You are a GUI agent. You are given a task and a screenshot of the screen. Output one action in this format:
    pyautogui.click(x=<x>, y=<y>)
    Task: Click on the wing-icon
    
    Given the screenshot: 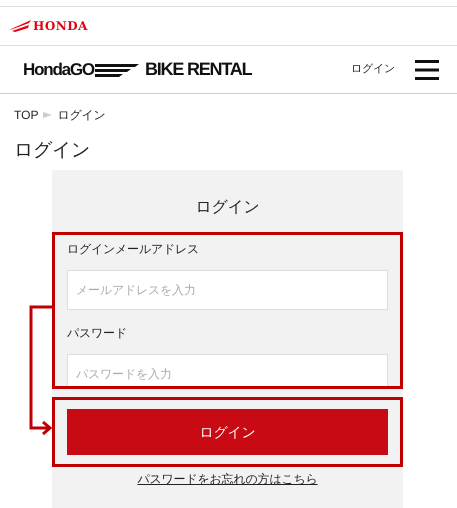 What is the action you would take?
    pyautogui.click(x=20, y=26)
    